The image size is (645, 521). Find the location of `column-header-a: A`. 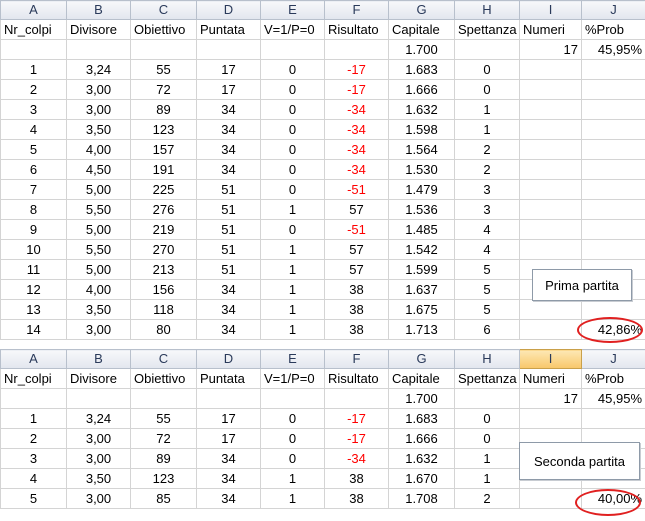

column-header-a: A is located at coordinates (33, 359).